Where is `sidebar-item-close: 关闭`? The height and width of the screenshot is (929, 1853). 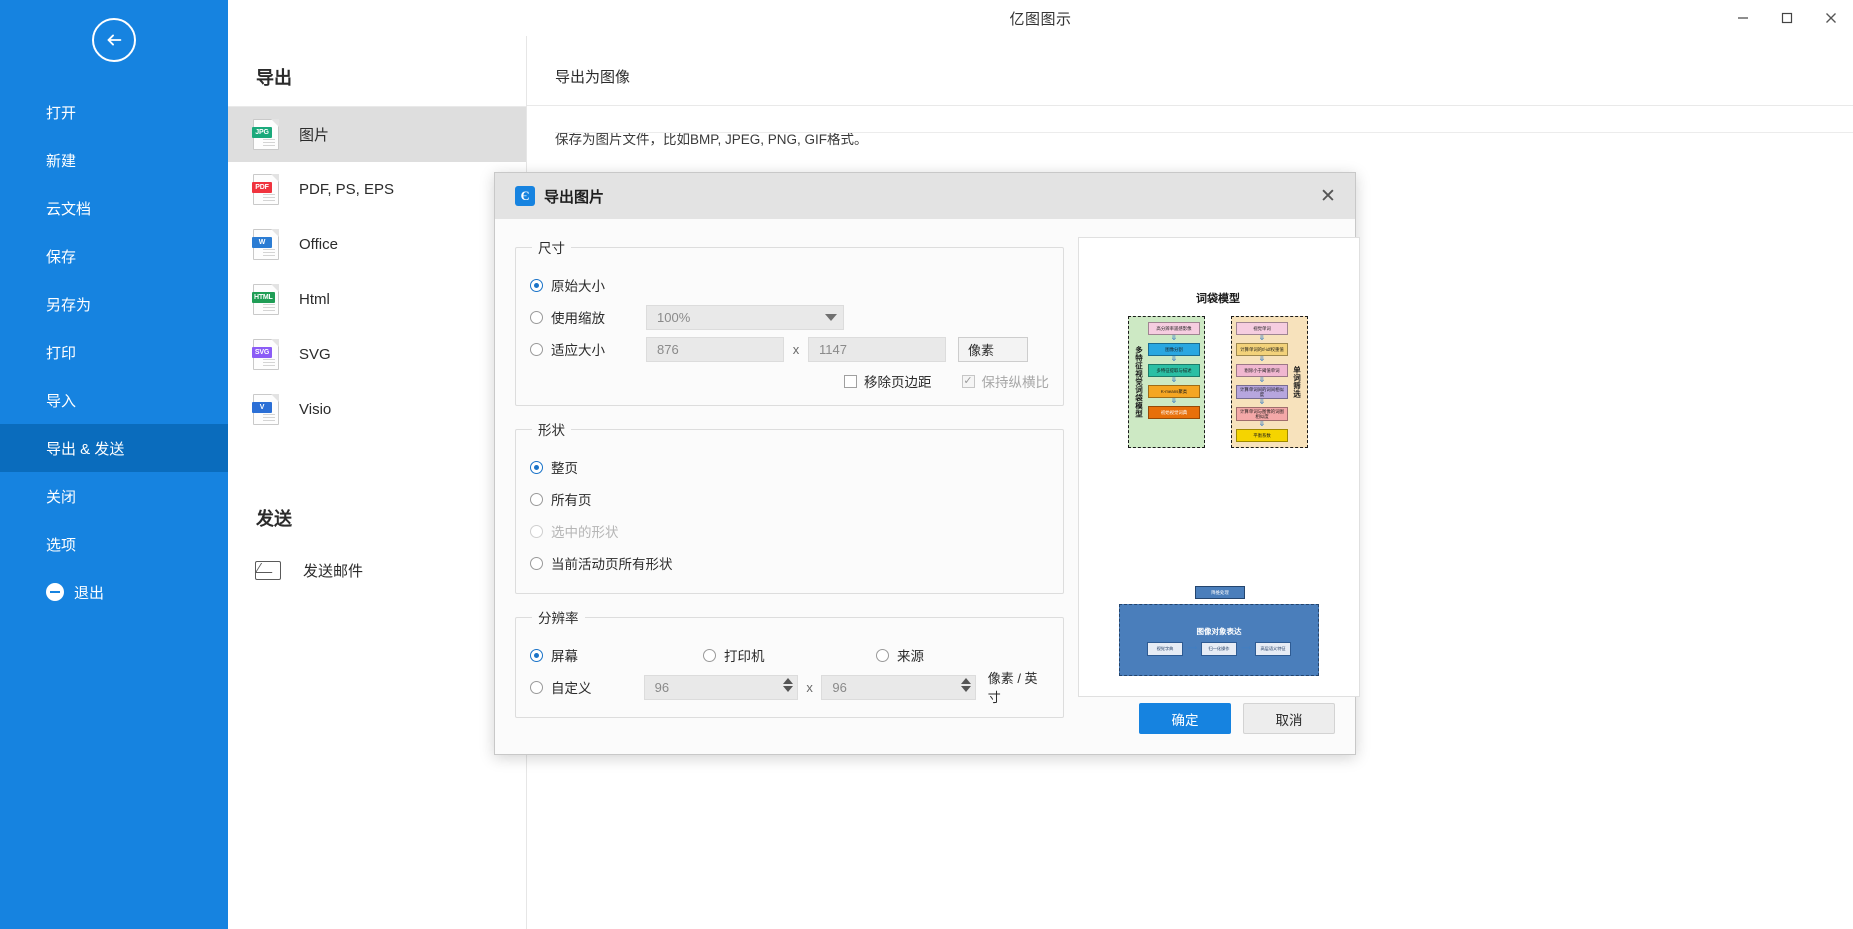
sidebar-item-close: 关闭 is located at coordinates (114, 496).